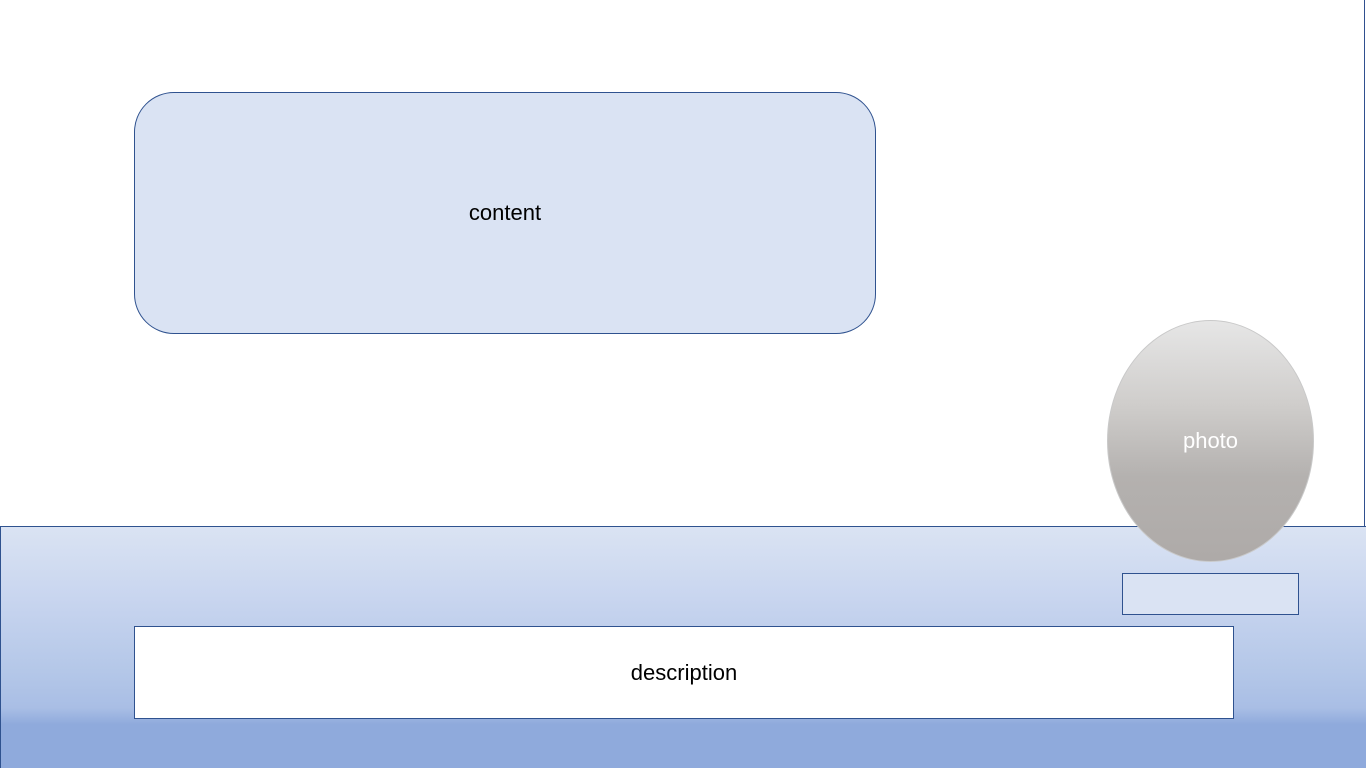 The image size is (1366, 768). I want to click on photo-placeholder: photo, so click(1210, 441).